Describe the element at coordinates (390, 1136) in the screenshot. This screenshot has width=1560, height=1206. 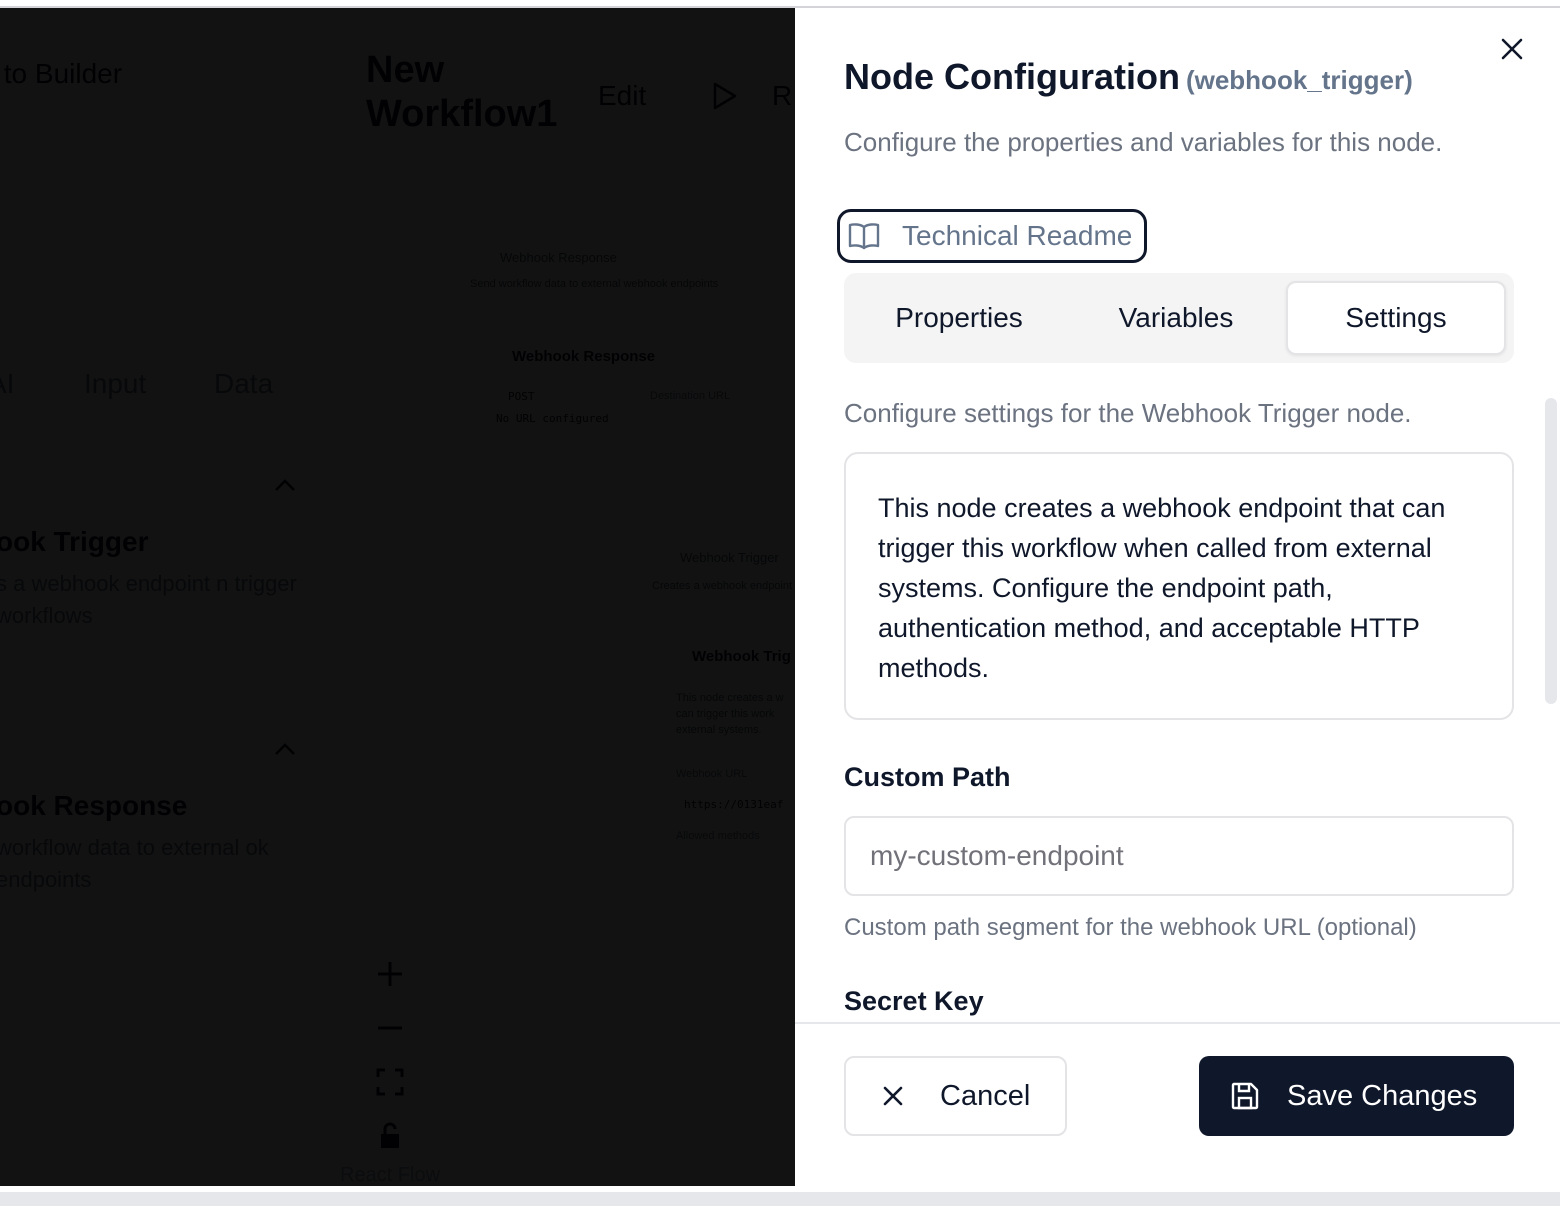
I see `lock-icon` at that location.